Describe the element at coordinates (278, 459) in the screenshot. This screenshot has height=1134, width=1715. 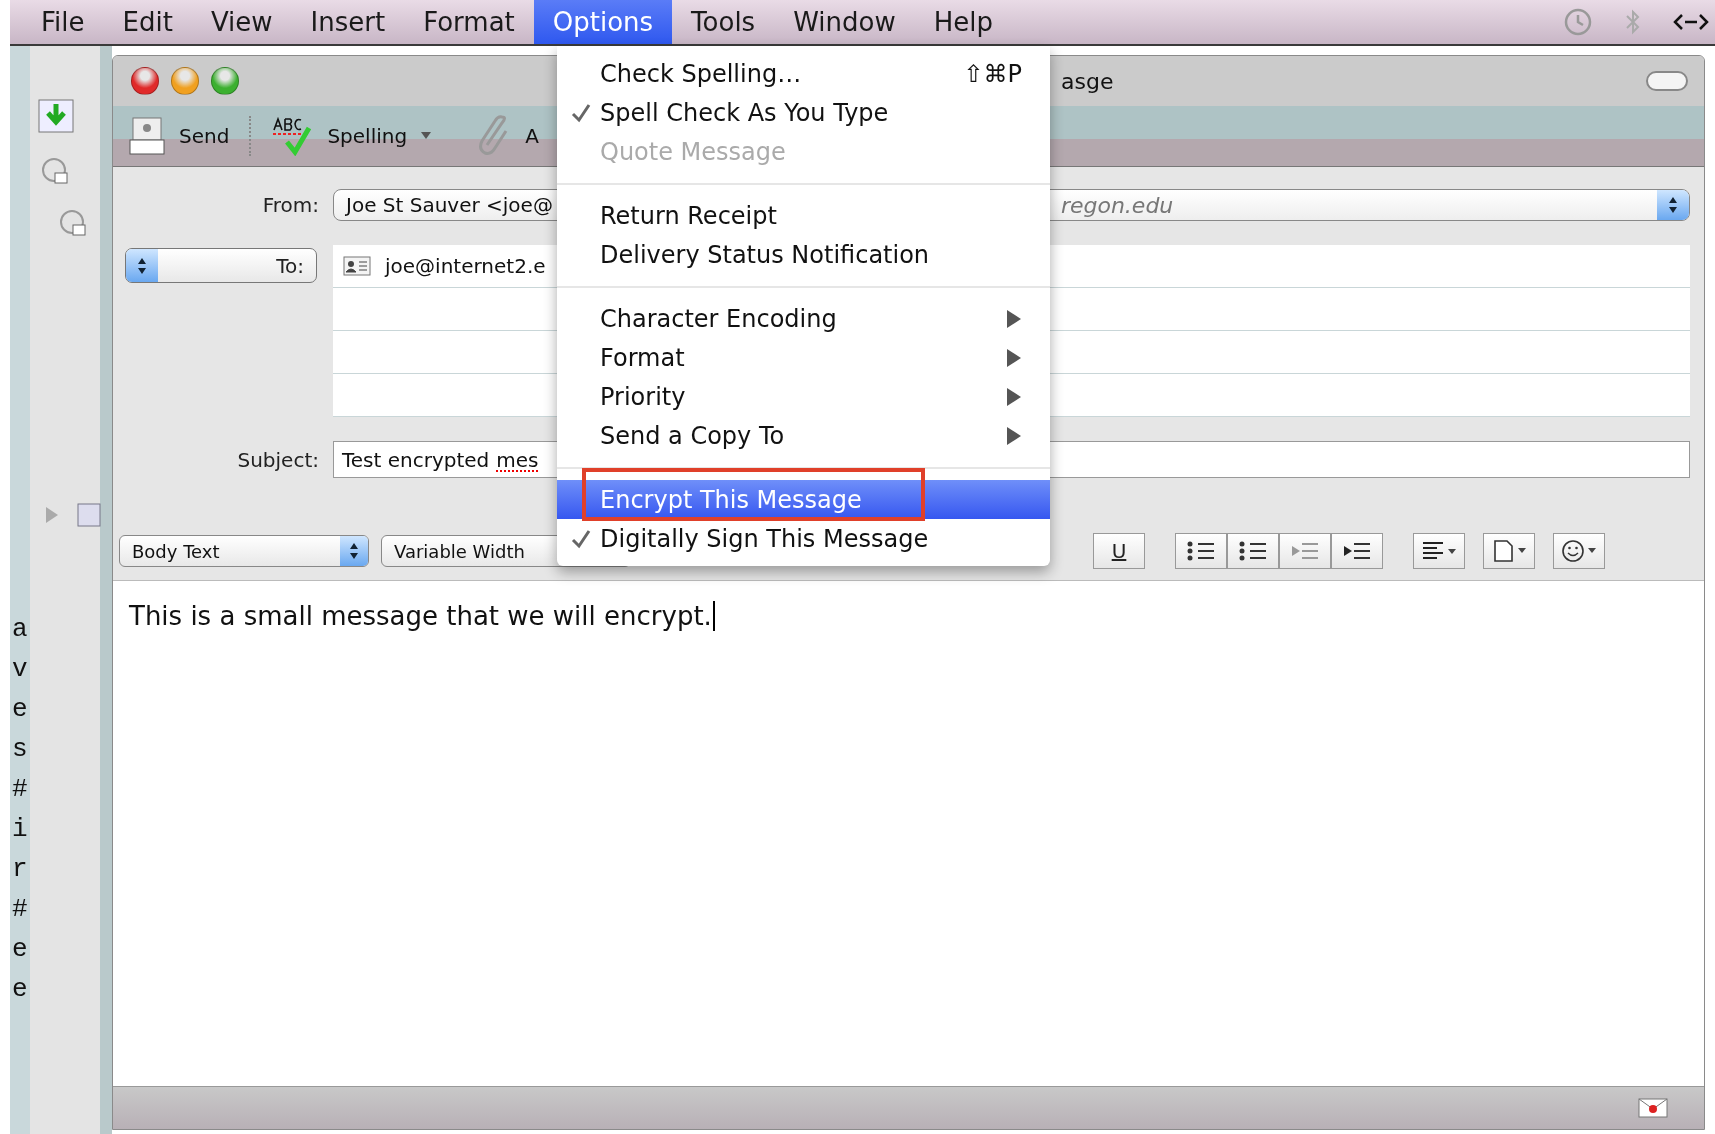
I see `subject-label: Subject:` at that location.